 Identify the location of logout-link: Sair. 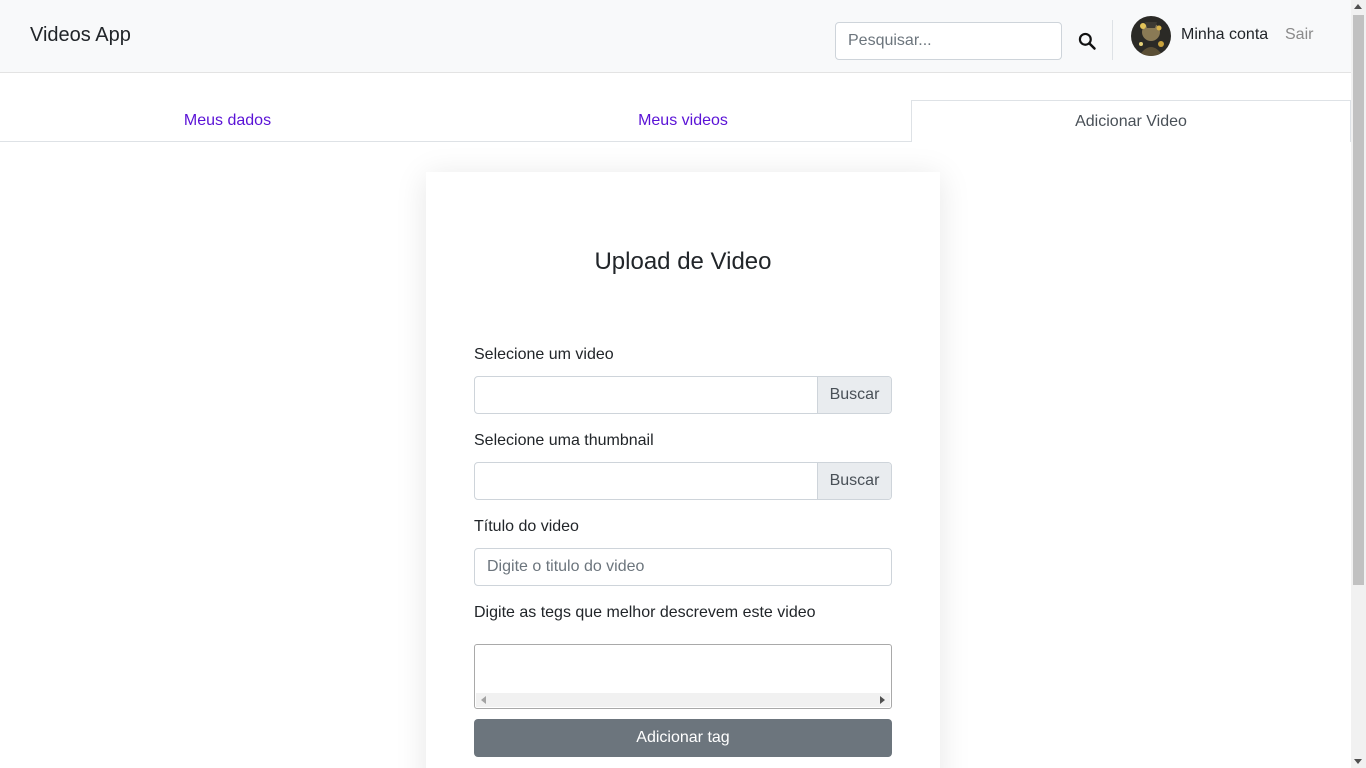
(1299, 35).